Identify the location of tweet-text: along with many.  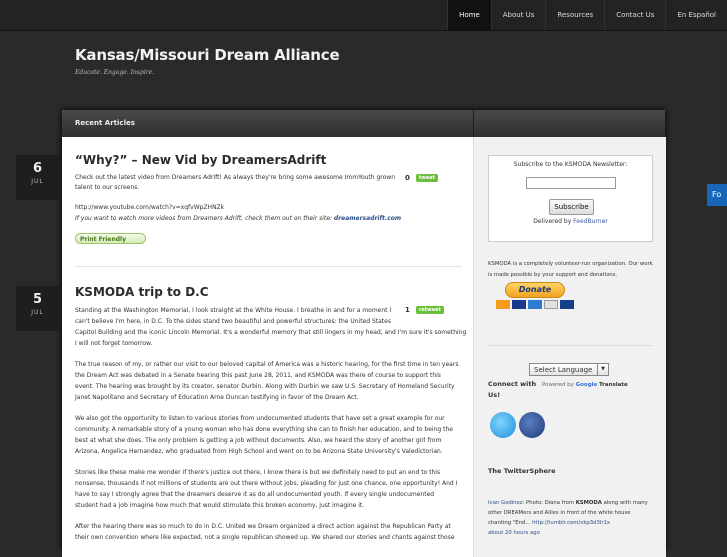
(624, 503).